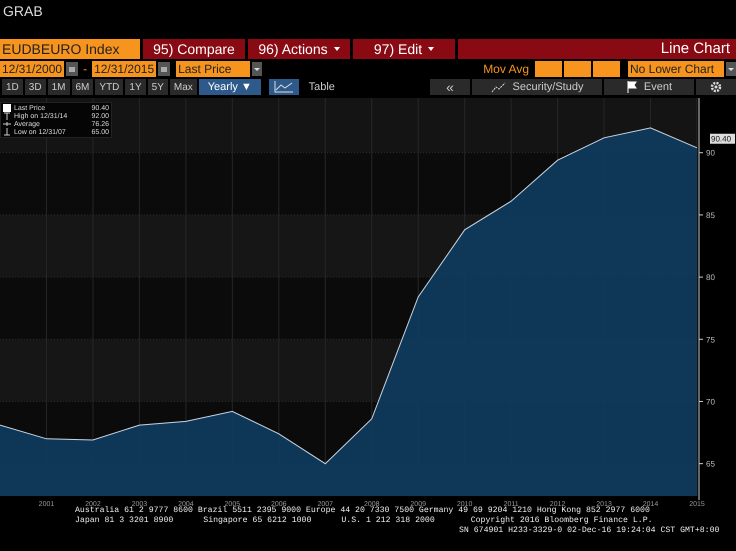  I want to click on start-date-field: 12/31/2000, so click(32, 68).